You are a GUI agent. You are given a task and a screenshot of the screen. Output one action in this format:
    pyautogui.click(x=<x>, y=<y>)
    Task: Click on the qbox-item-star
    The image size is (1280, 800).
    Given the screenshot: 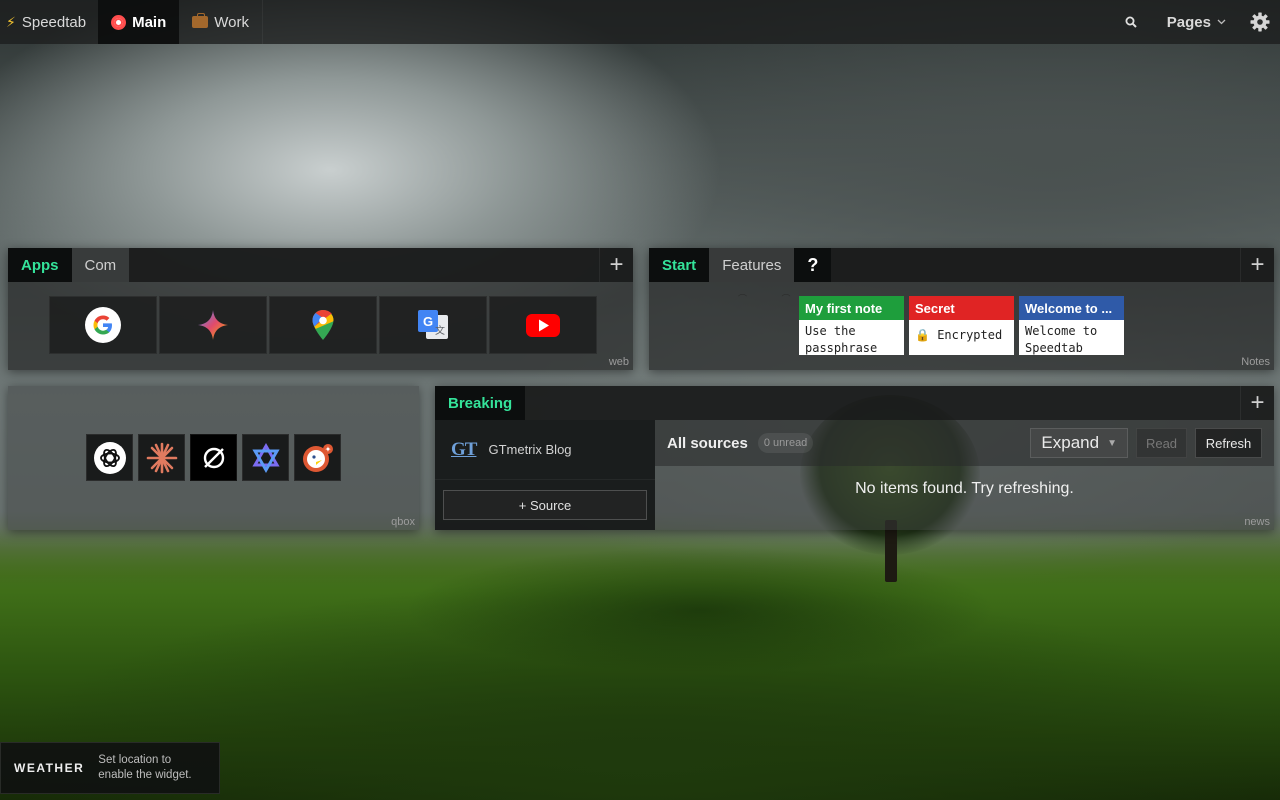 What is the action you would take?
    pyautogui.click(x=265, y=457)
    